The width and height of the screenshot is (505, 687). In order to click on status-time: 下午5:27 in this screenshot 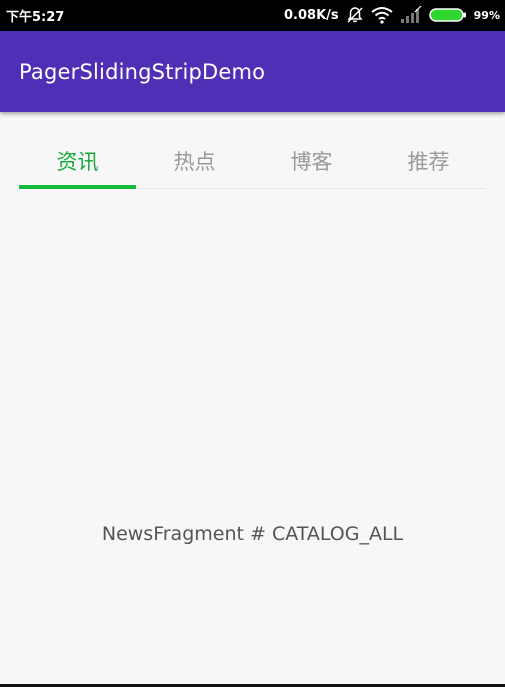, I will do `click(35, 17)`.